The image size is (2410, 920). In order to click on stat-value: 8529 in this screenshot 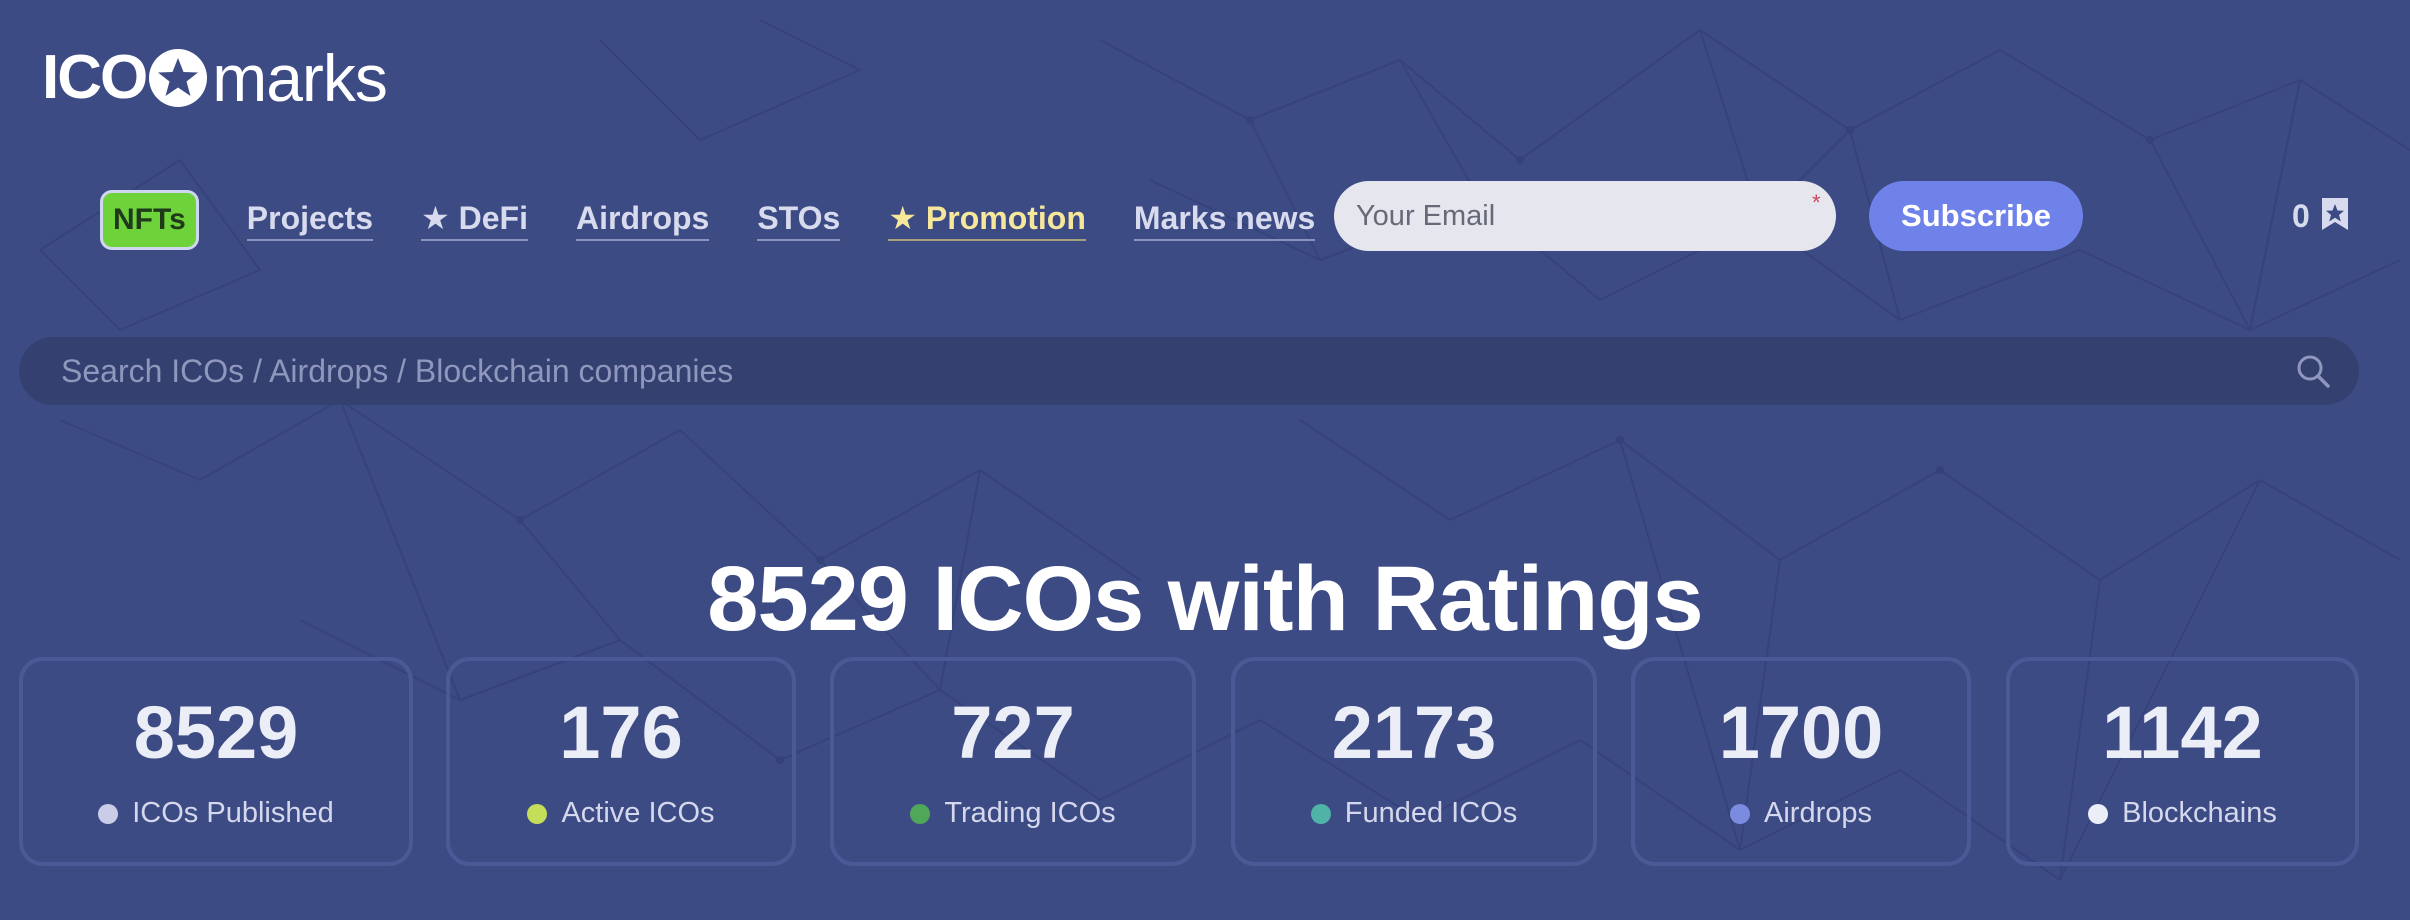, I will do `click(216, 732)`.